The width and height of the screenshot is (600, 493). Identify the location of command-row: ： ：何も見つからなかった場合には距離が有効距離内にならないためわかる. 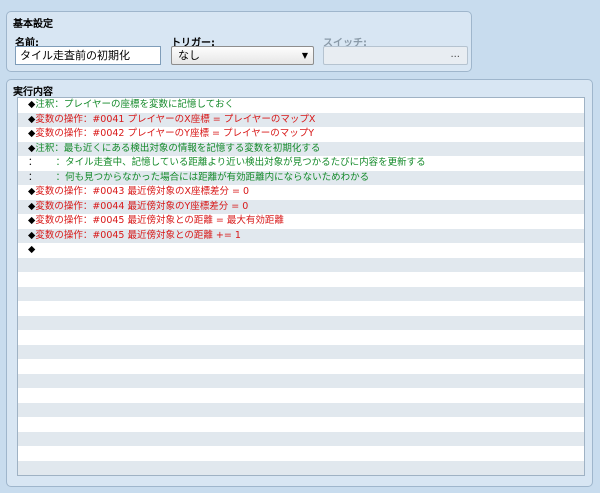
(301, 177).